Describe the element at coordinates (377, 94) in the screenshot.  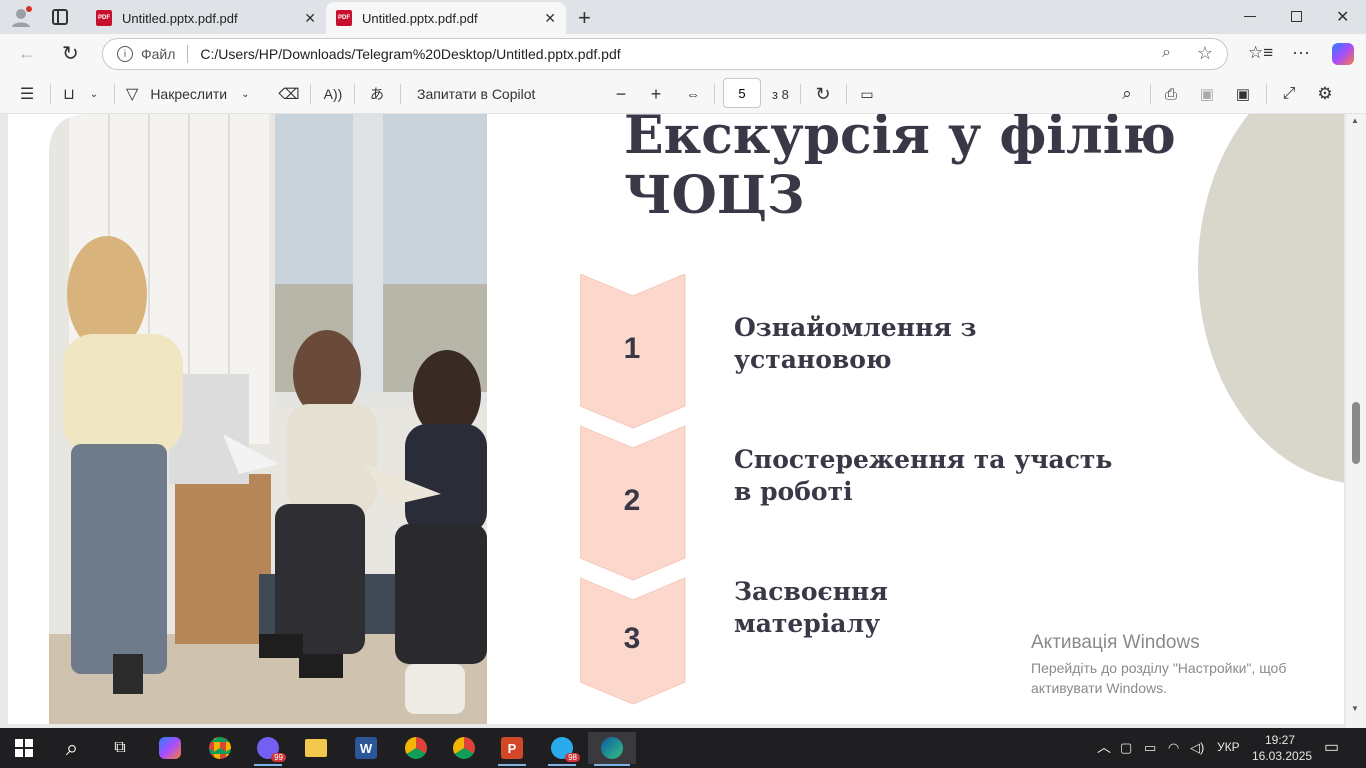
I see `translate-icon: あ` at that location.